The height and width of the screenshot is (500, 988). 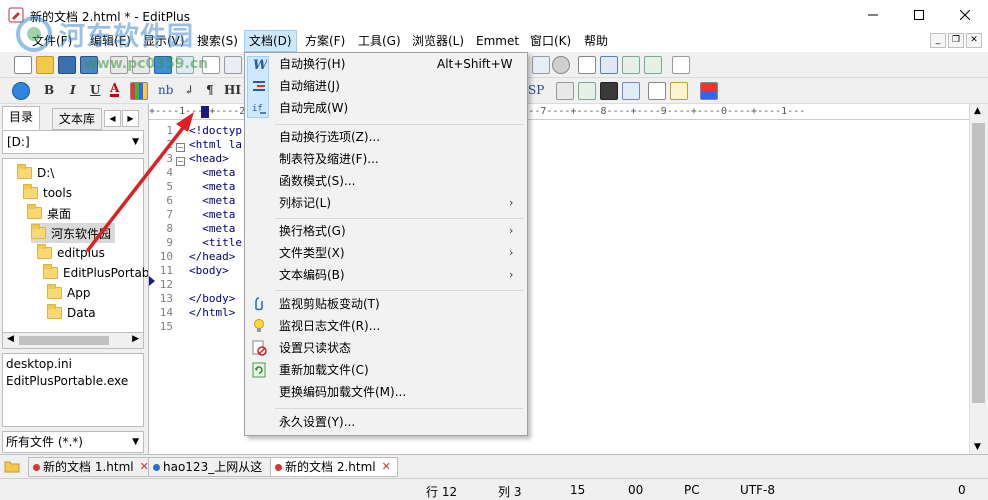 I want to click on color-palette-icon, so click(x=139, y=91).